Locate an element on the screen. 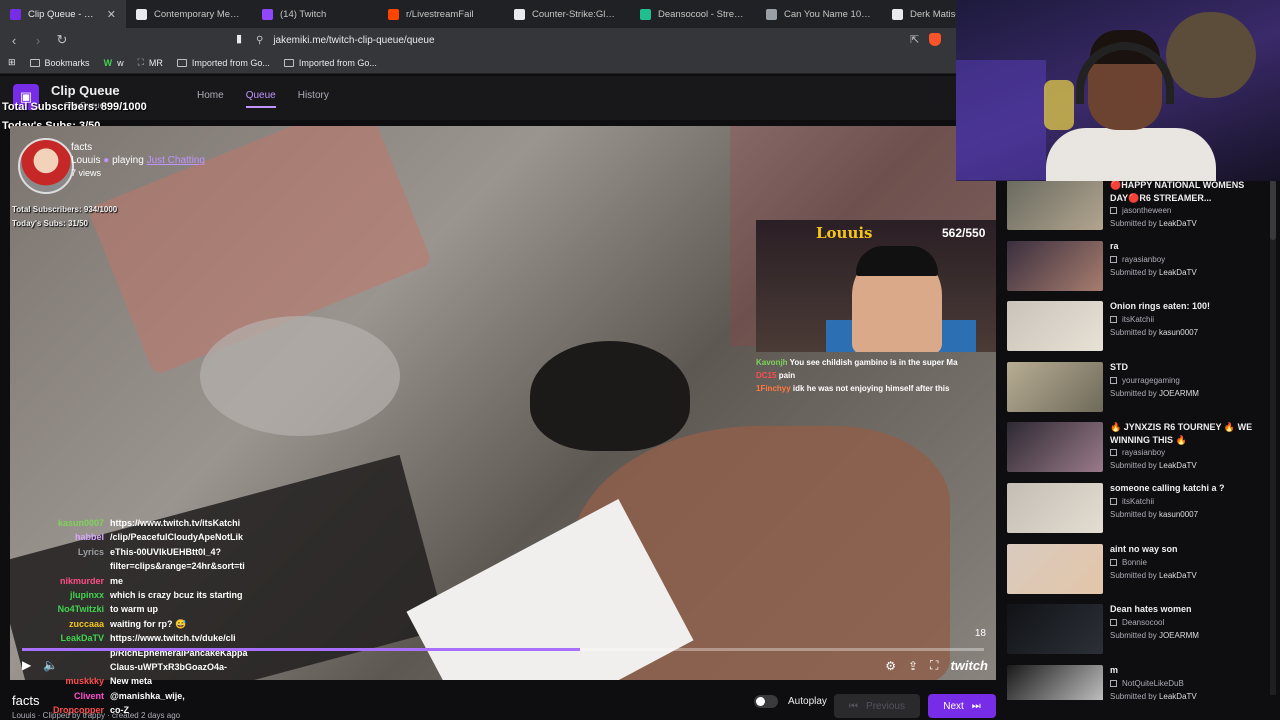  bookmark-icon: ▮ is located at coordinates (239, 38).